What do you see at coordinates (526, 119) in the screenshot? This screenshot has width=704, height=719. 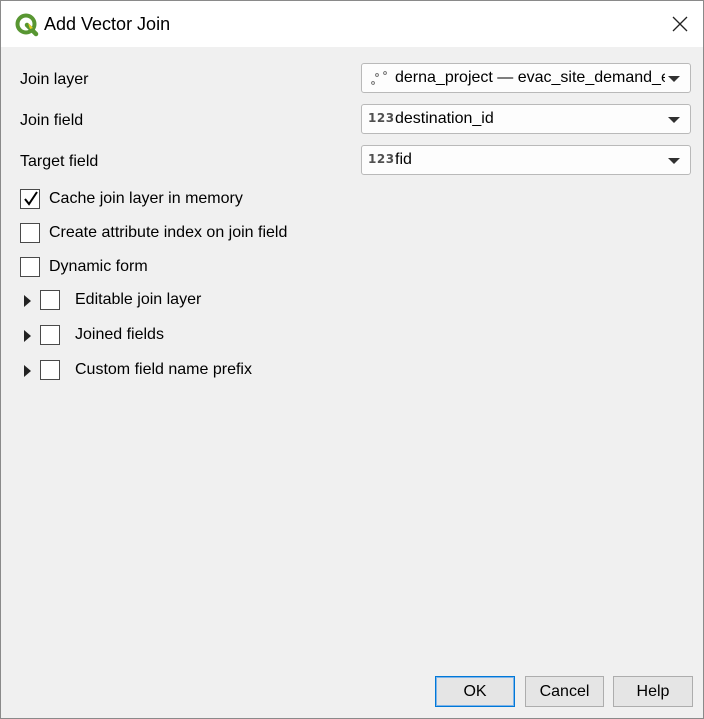 I see `join-field-combobox: 123 destination_id` at bounding box center [526, 119].